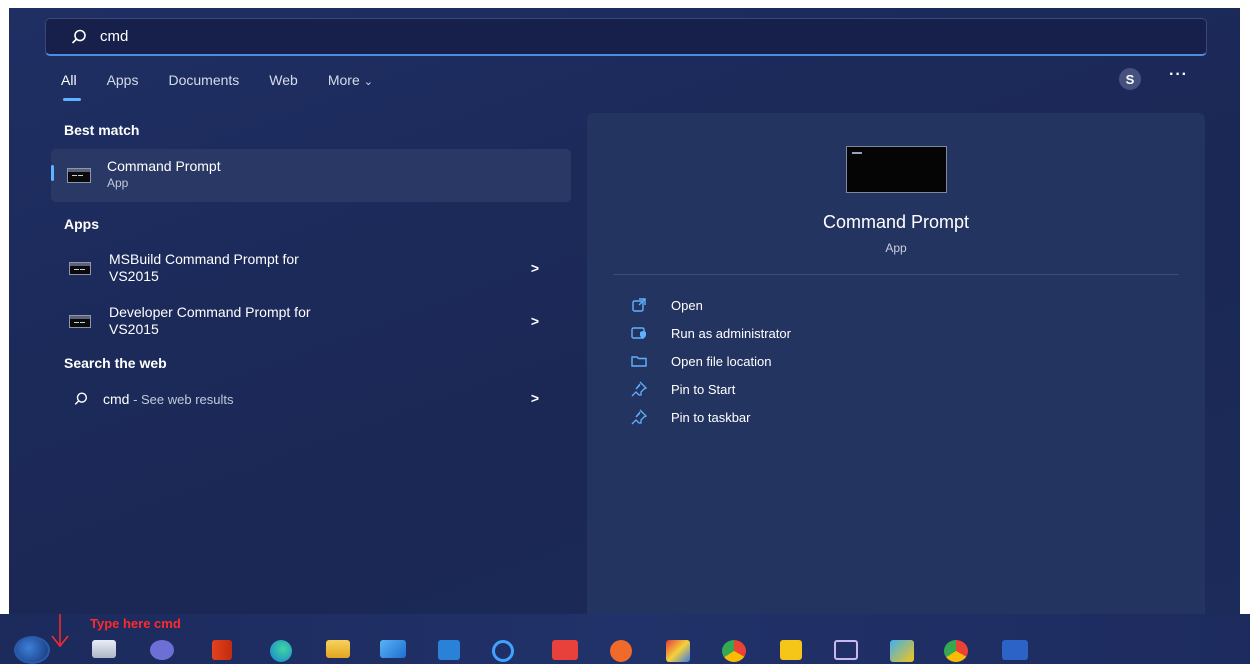  I want to click on annotation-arrow-icon, so click(60, 631).